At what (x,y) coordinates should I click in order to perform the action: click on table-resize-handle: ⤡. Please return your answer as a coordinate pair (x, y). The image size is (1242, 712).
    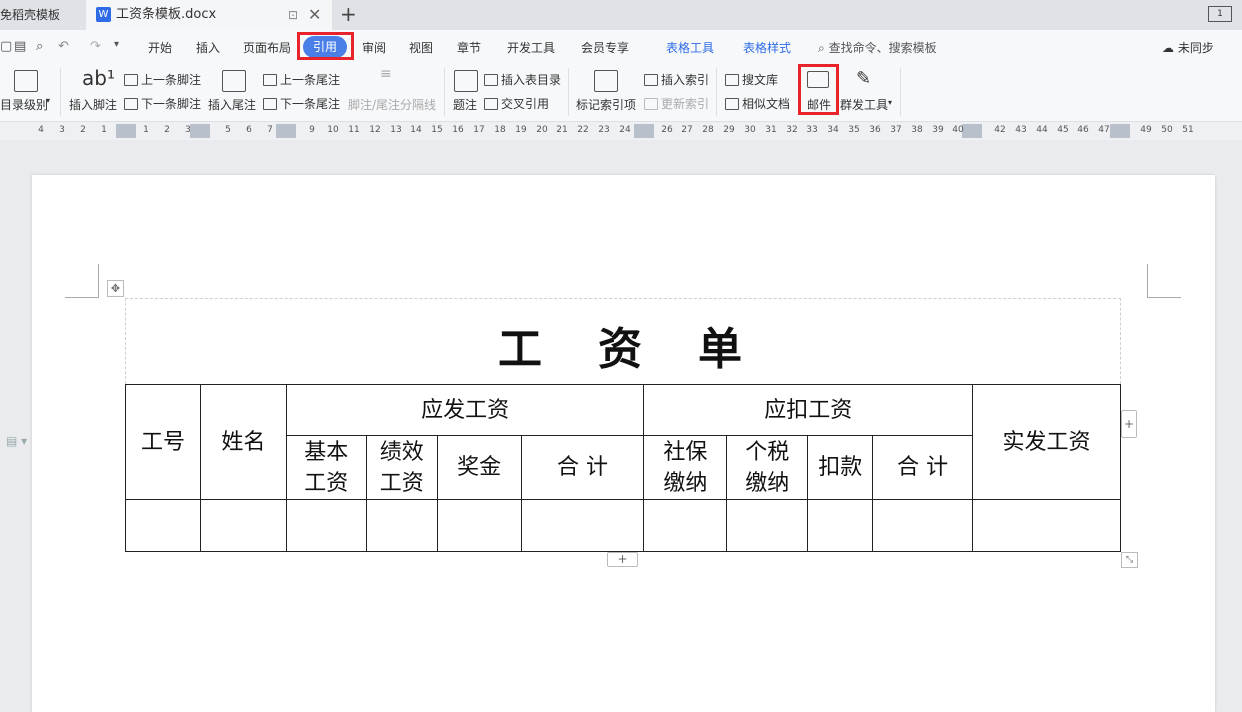
    Looking at the image, I should click on (1129, 560).